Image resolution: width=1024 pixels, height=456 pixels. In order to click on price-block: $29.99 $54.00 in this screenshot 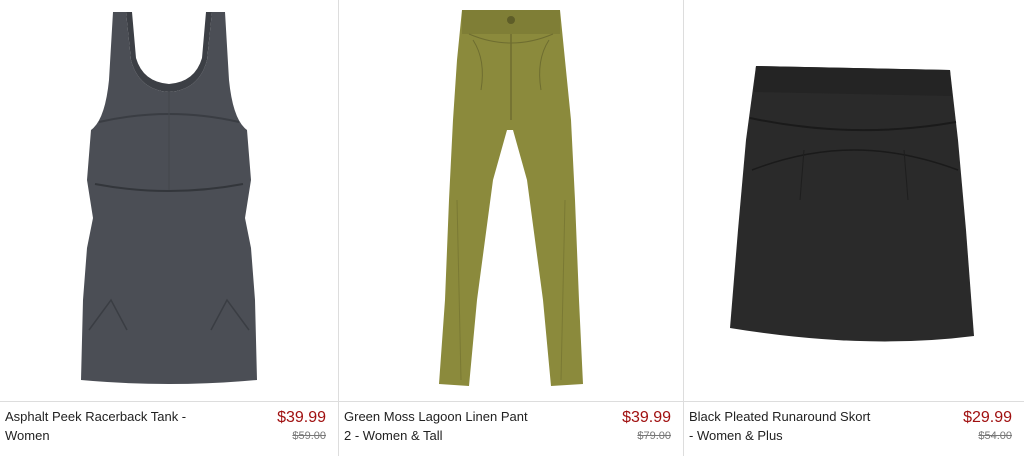, I will do `click(987, 425)`.